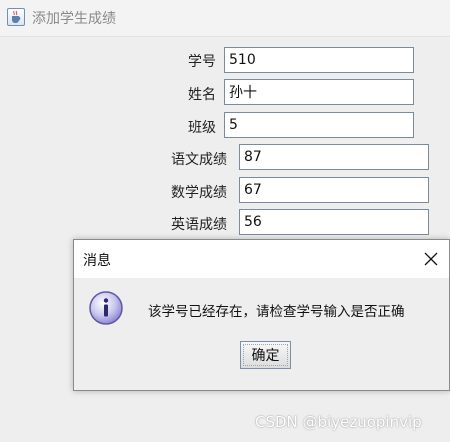  I want to click on english-score-field, so click(334, 222).